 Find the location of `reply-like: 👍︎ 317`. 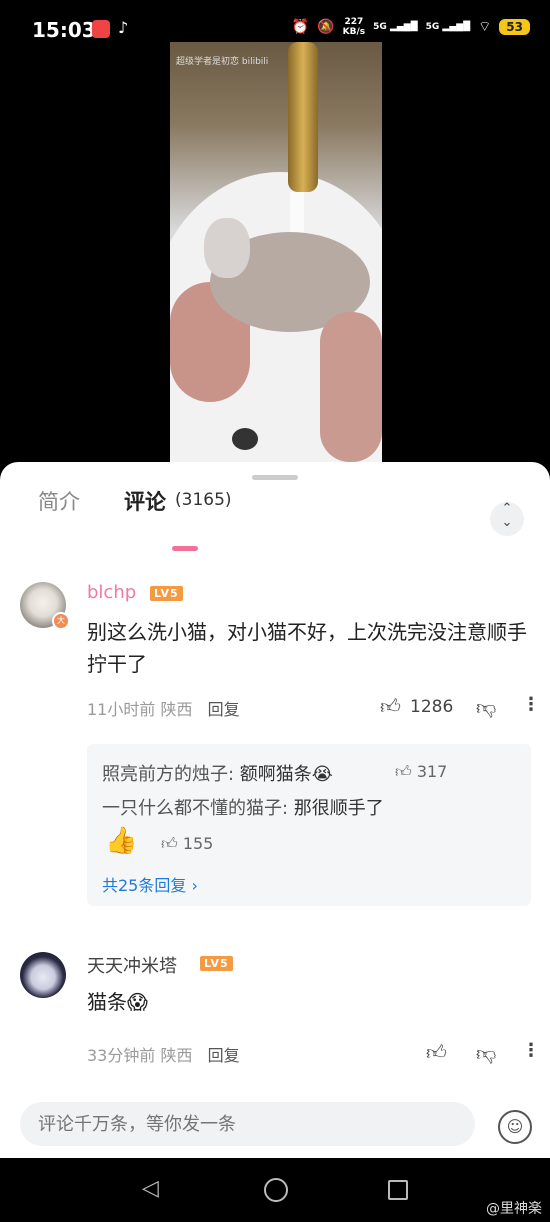

reply-like: 👍︎ 317 is located at coordinates (421, 772).